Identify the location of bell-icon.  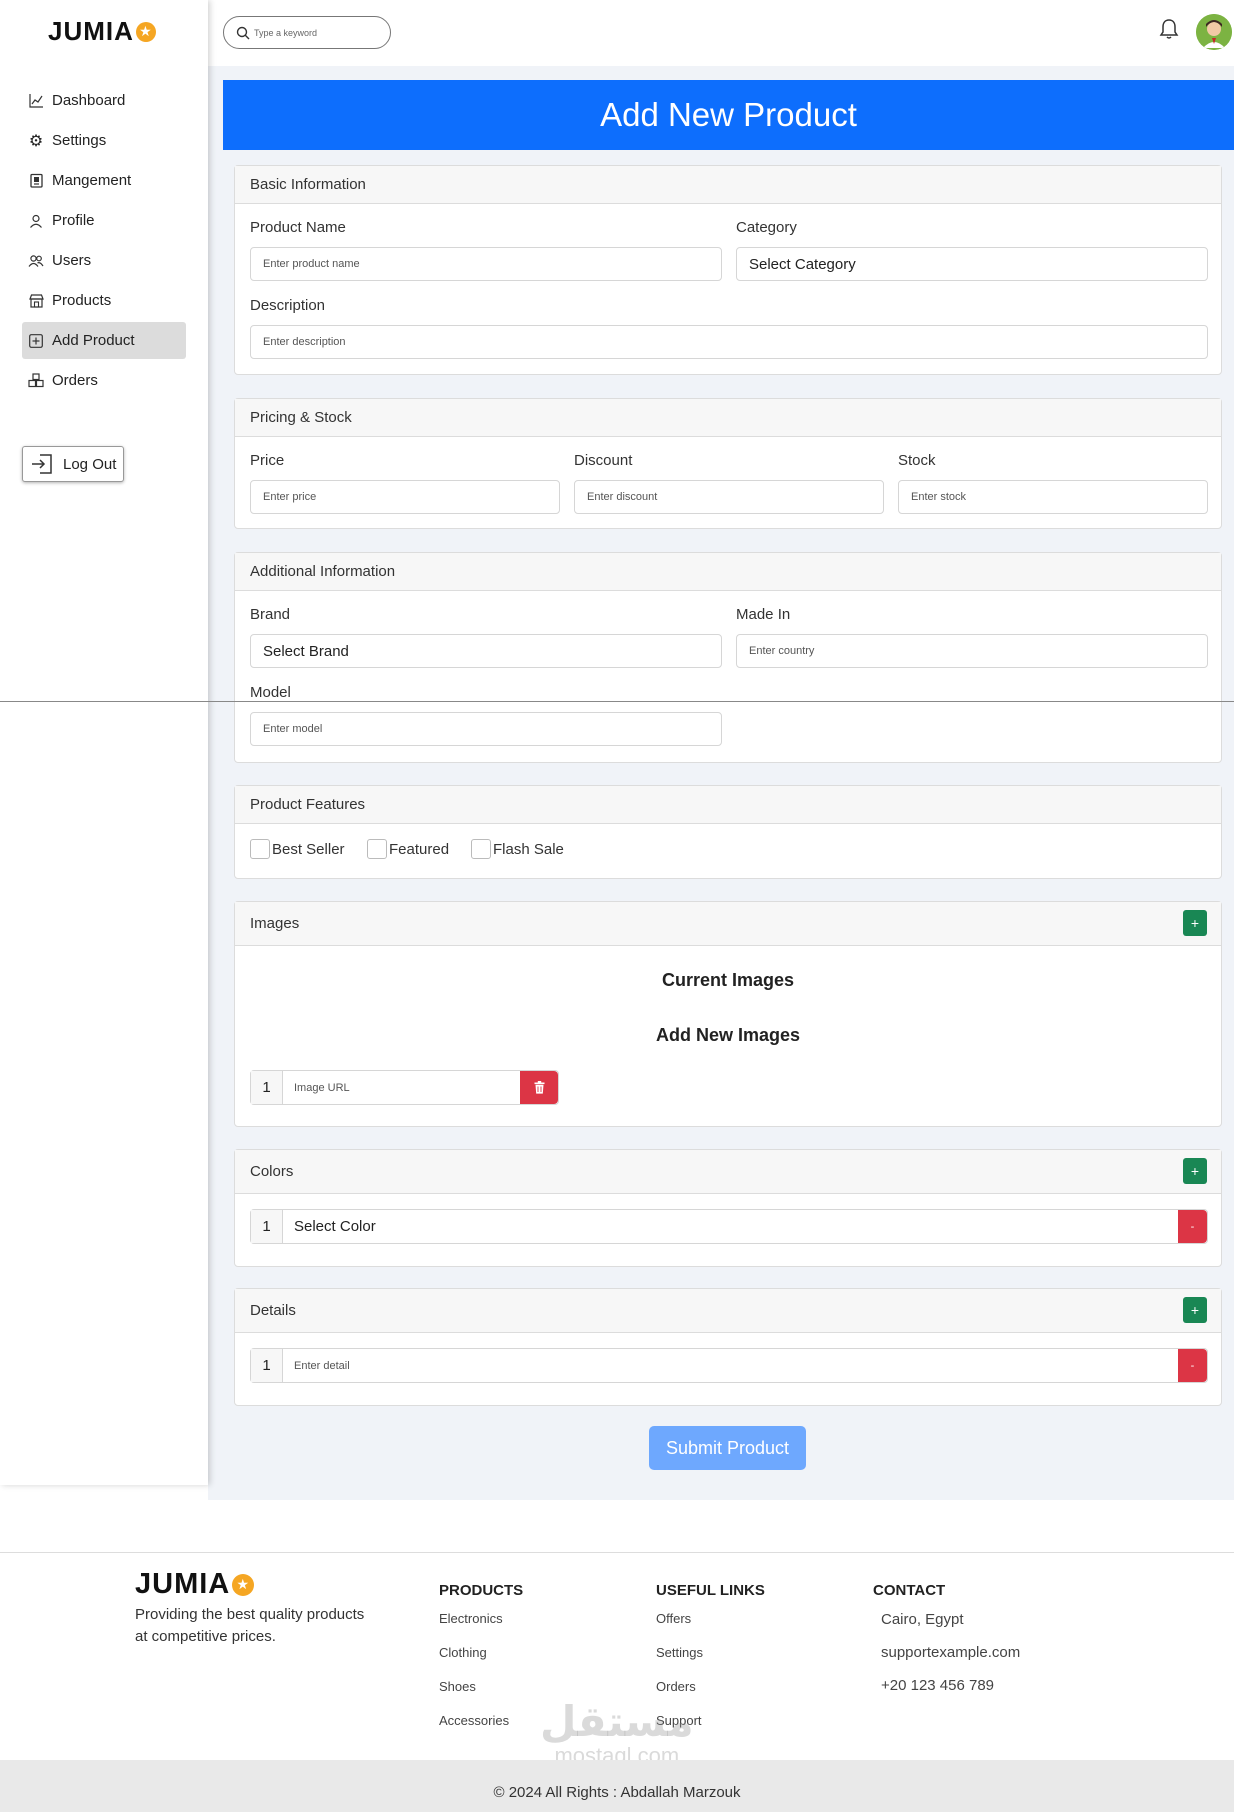
(1169, 31).